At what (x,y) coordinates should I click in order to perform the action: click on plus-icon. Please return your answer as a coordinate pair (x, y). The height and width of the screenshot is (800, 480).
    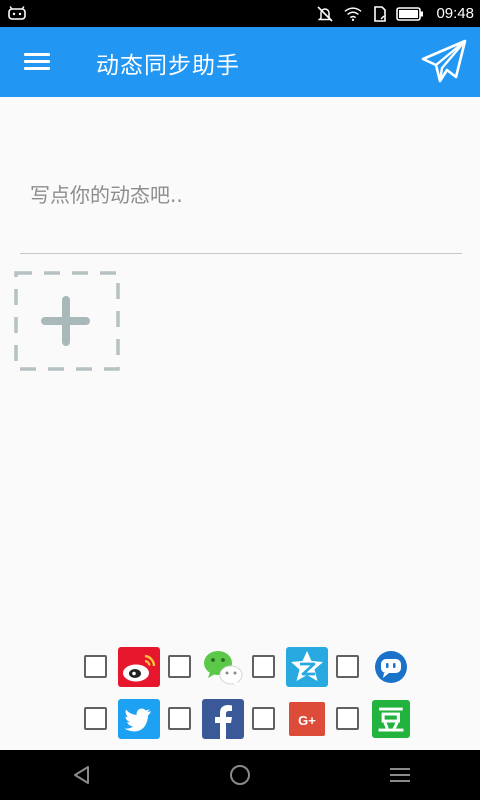
    Looking at the image, I should click on (65, 321).